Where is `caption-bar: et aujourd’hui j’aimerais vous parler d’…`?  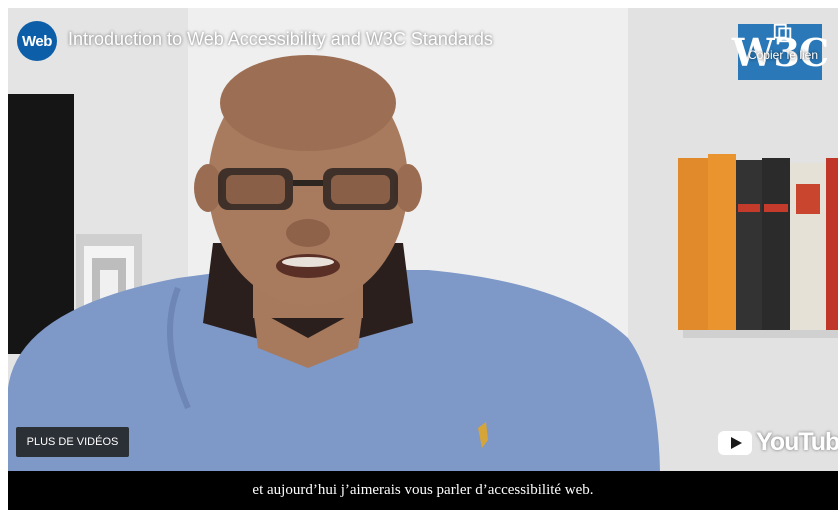
caption-bar: et aujourd’hui j’aimerais vous parler d’… is located at coordinates (423, 490).